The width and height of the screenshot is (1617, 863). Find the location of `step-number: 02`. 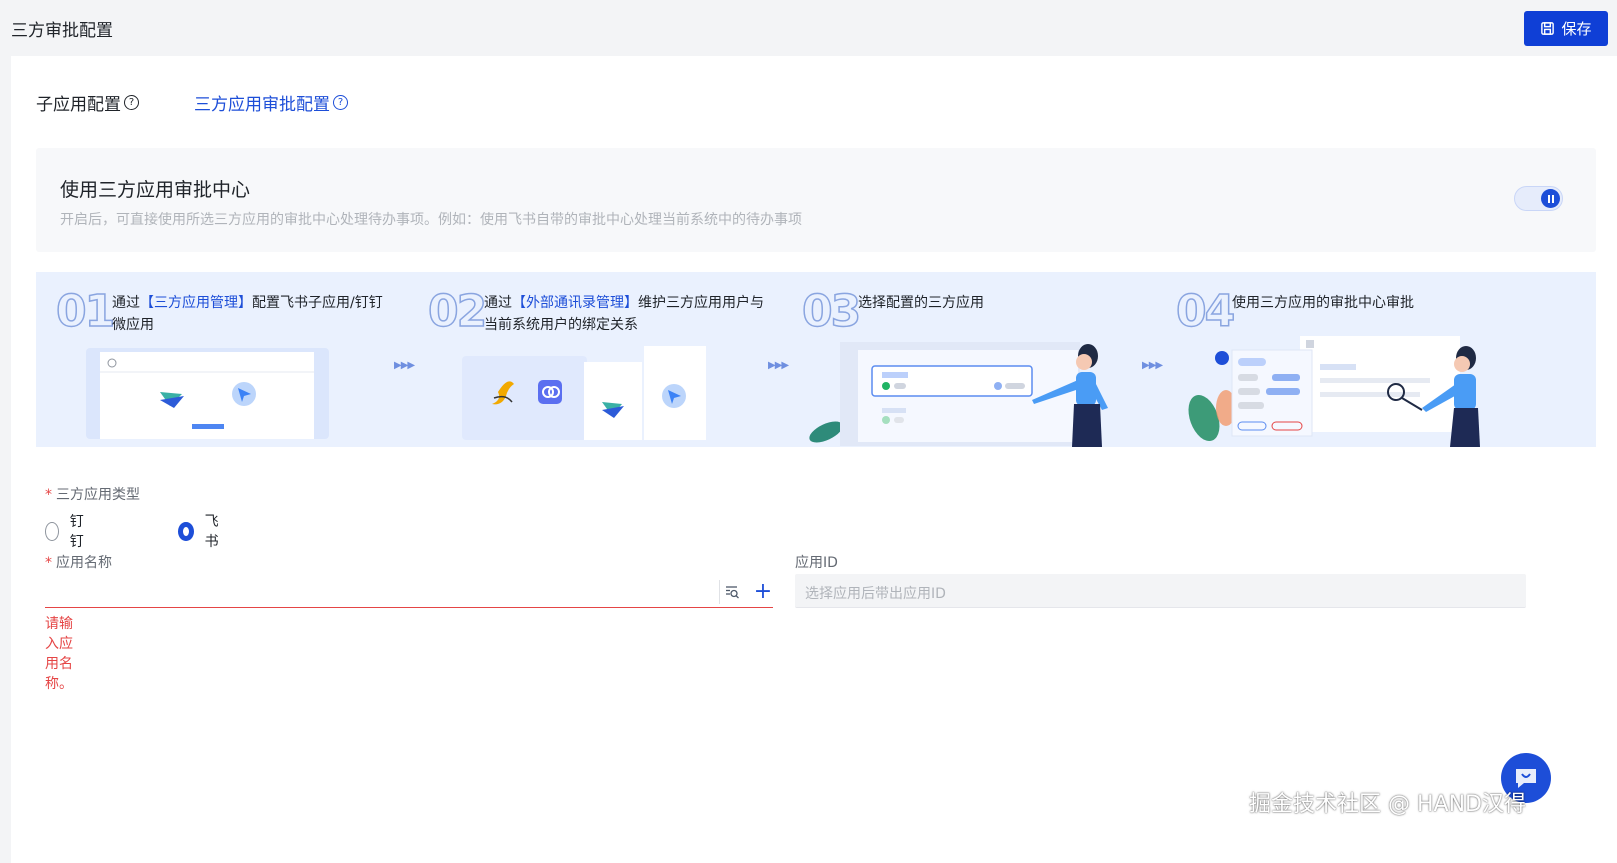

step-number: 02 is located at coordinates (457, 311).